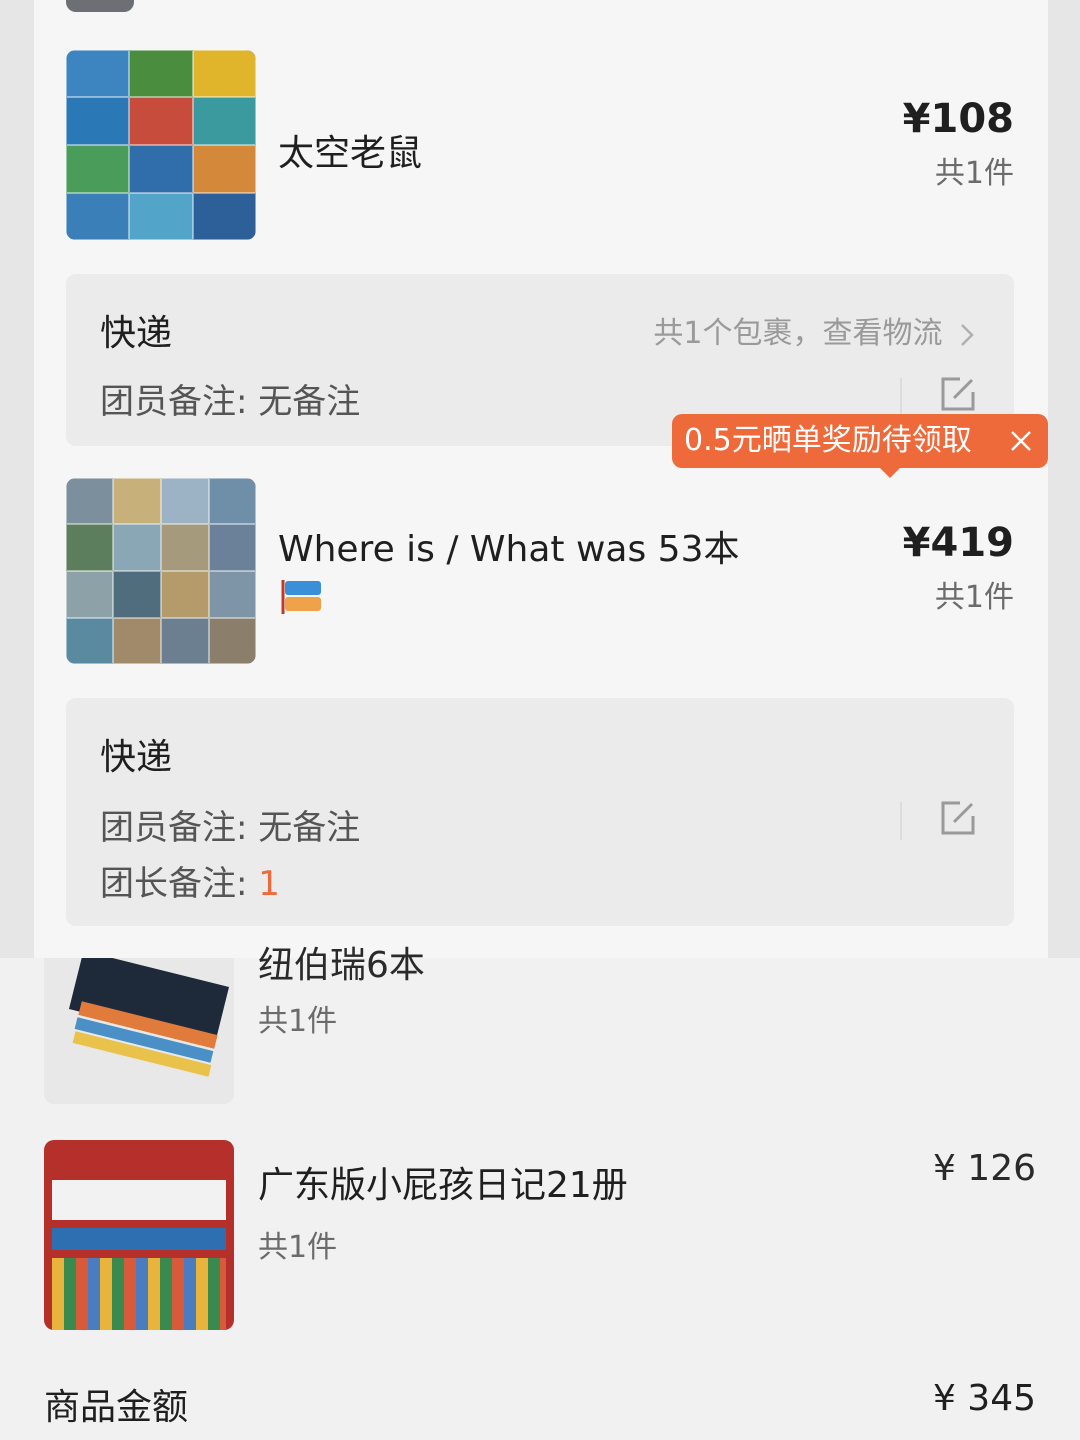  What do you see at coordinates (958, 543) in the screenshot?
I see `product-price: ¥419` at bounding box center [958, 543].